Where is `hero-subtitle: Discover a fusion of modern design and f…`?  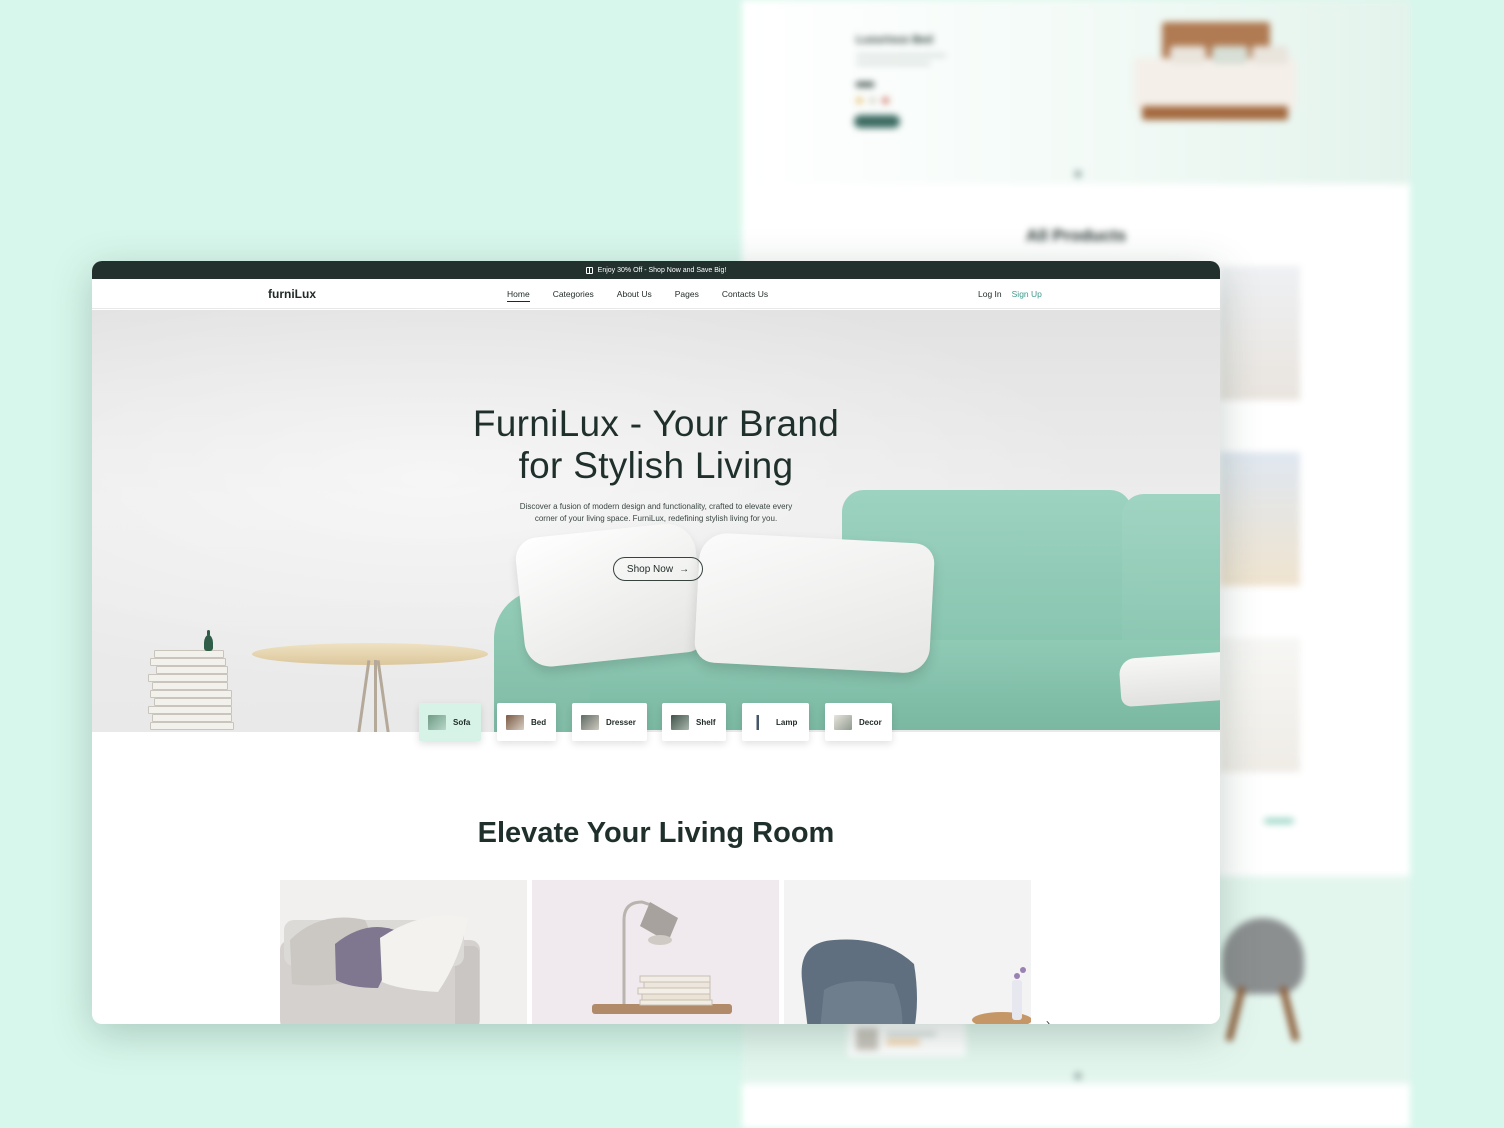 hero-subtitle: Discover a fusion of modern design and f… is located at coordinates (656, 512).